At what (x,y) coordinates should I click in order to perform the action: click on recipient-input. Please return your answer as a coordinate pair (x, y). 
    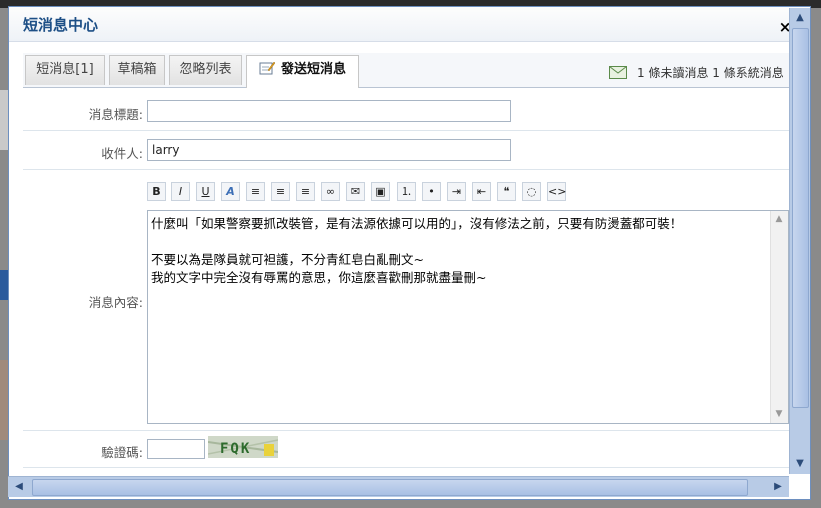
    Looking at the image, I should click on (329, 150).